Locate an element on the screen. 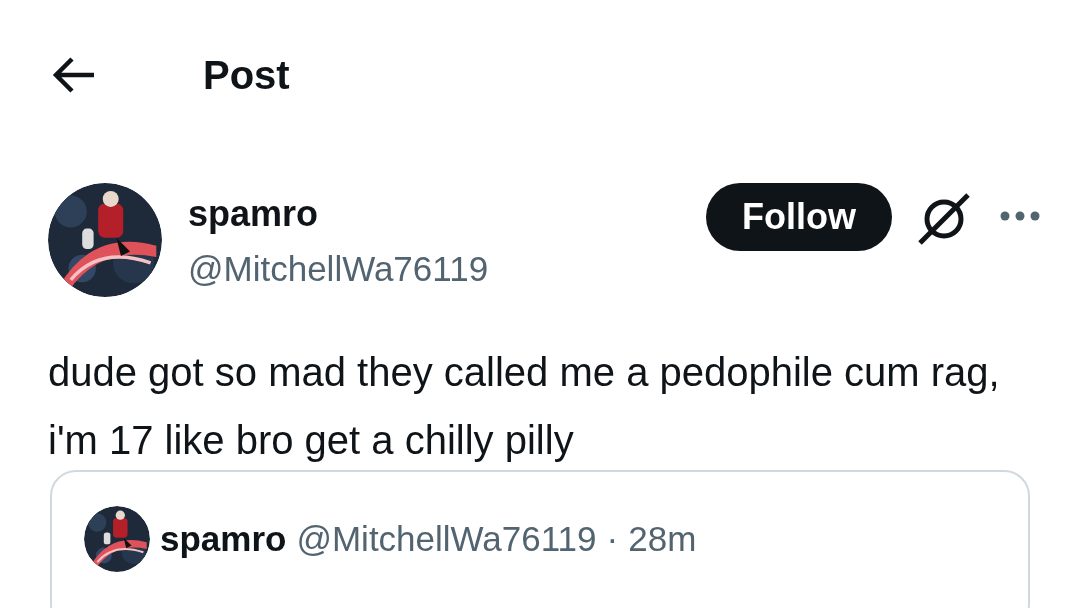  quoted-author-handle: @MitchellWa76119 is located at coordinates (446, 539).